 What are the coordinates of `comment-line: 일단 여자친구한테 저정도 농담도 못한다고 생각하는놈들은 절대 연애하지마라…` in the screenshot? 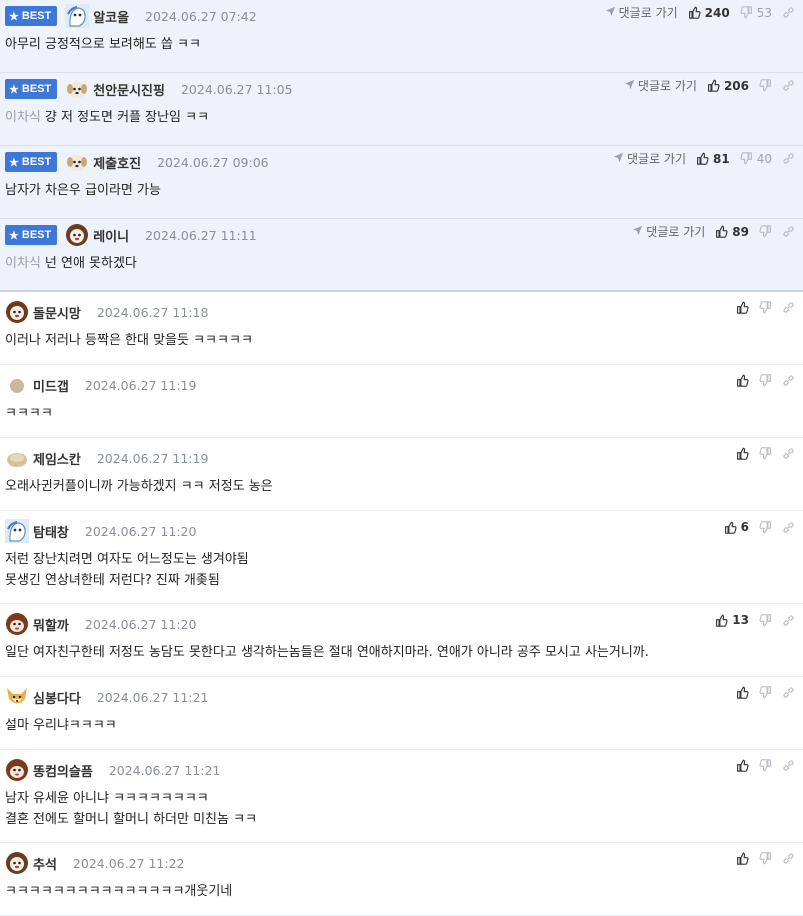 It's located at (401, 652).